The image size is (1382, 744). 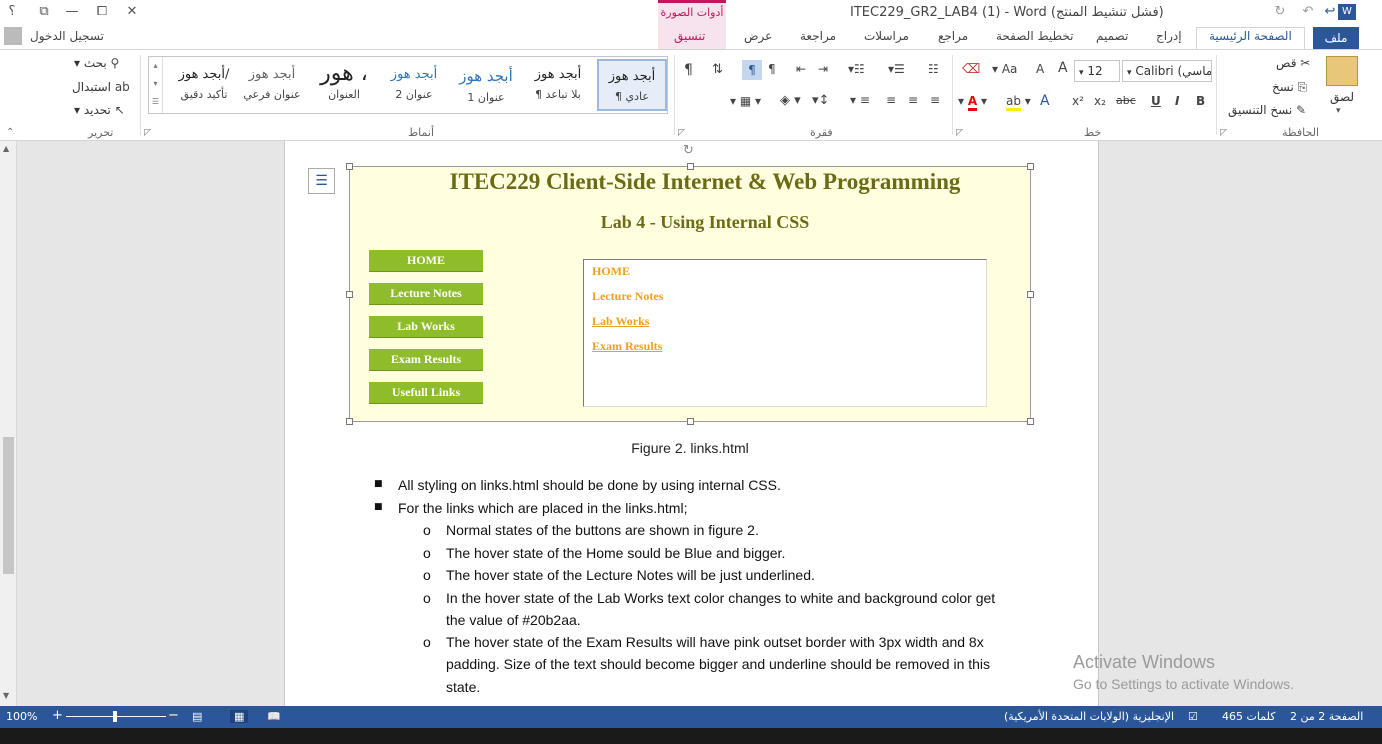 I want to click on style-no-spacing: أبجد هوز ¶ بلا تباعد, so click(x=558, y=85).